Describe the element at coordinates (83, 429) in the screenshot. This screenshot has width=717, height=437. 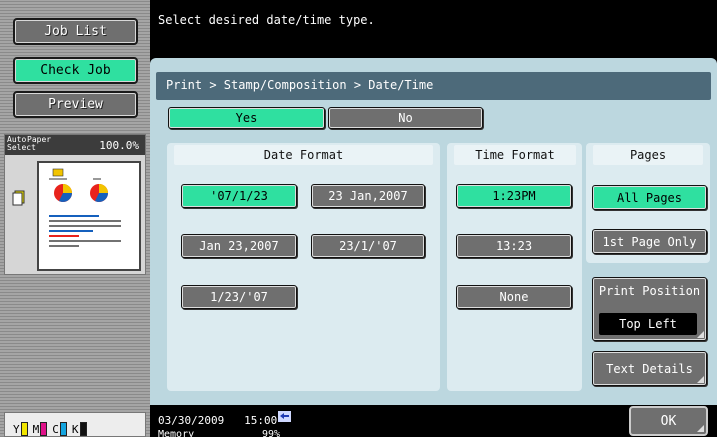
I see `toner-k-bar` at that location.